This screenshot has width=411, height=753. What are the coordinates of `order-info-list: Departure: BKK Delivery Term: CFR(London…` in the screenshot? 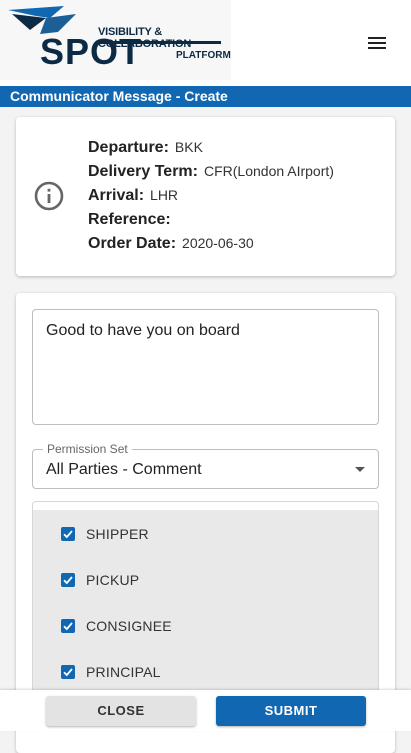 It's located at (211, 199).